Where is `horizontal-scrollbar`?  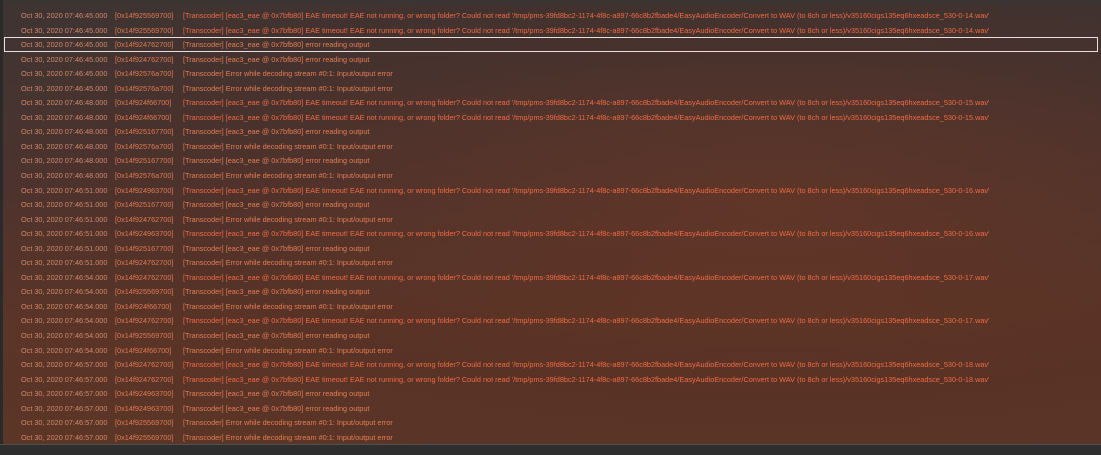 horizontal-scrollbar is located at coordinates (550, 449).